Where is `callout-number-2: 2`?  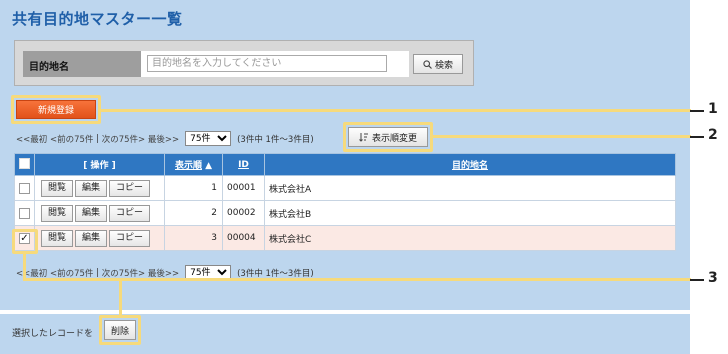
callout-number-2: 2 is located at coordinates (713, 135).